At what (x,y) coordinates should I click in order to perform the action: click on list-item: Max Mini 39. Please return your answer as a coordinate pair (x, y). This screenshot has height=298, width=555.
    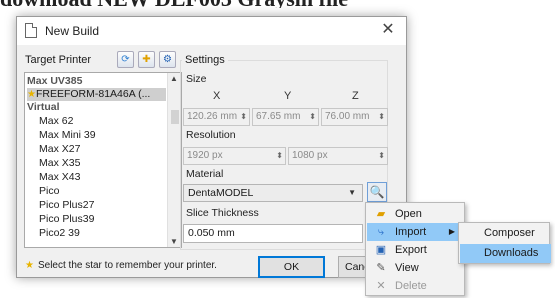
    Looking at the image, I should click on (67, 135).